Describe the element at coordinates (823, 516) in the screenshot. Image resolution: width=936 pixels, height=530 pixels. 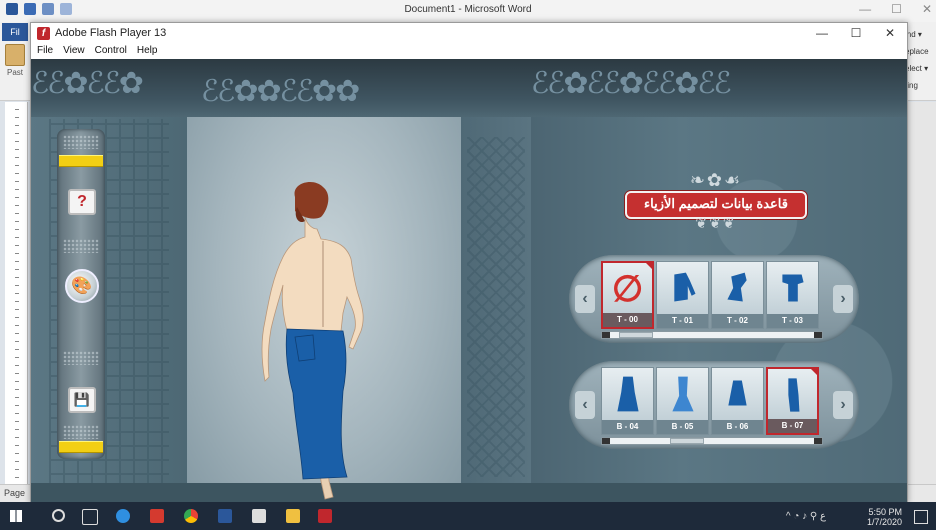
I see `language-indicator: ع` at that location.